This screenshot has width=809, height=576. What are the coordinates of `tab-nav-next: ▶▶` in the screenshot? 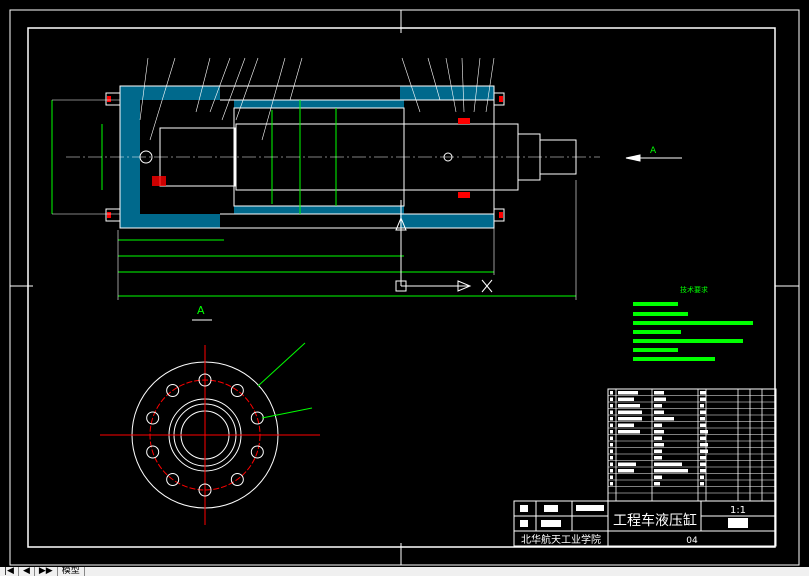 It's located at (46, 571).